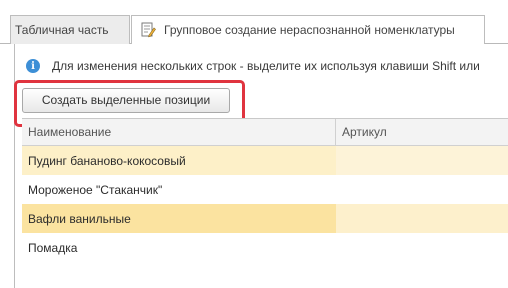  I want to click on cell-name: Помадка, so click(53, 247).